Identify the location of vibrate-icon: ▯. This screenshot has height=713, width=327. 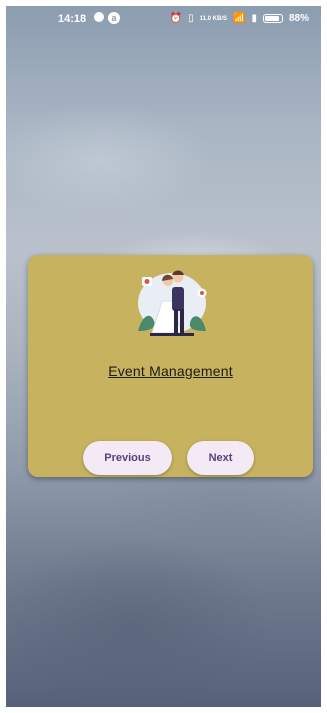
(191, 18).